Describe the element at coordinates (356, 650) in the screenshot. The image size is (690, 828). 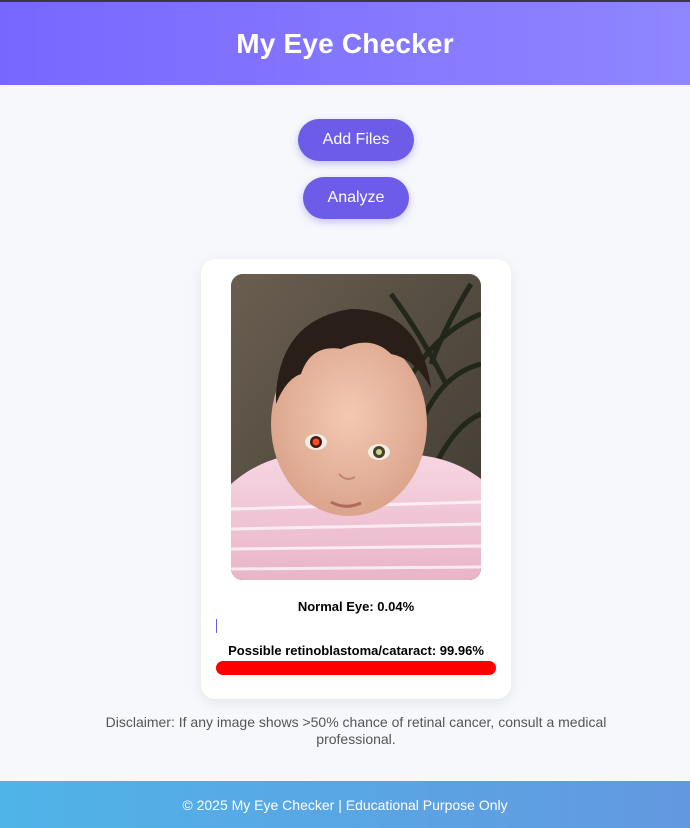
I see `risk-label: Possible retinoblastoma/cataract: 99.96%` at that location.